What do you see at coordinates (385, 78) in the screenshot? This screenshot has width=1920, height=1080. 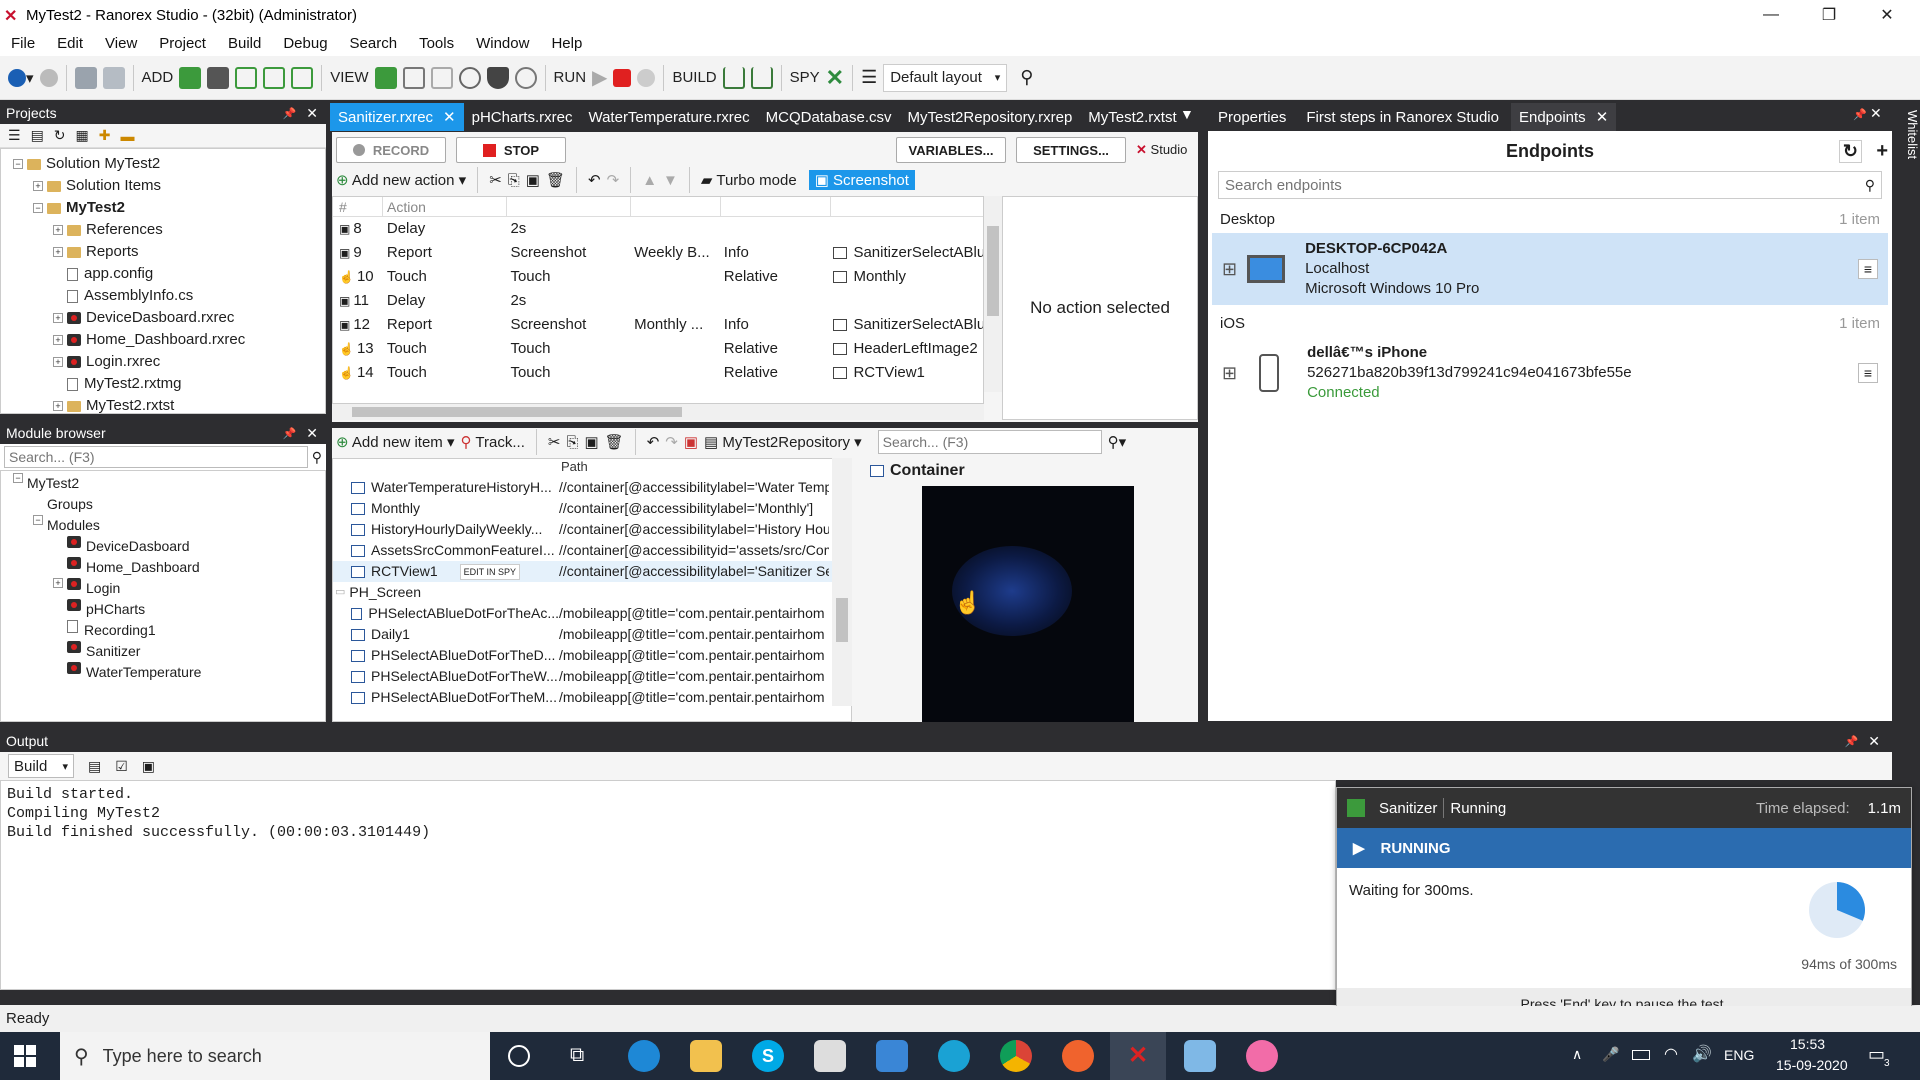 I see `view-folder-icon` at bounding box center [385, 78].